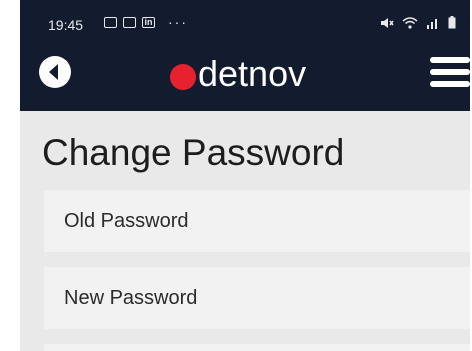 The height and width of the screenshot is (351, 472). What do you see at coordinates (148, 22) in the screenshot?
I see `linkedin-icon: in` at bounding box center [148, 22].